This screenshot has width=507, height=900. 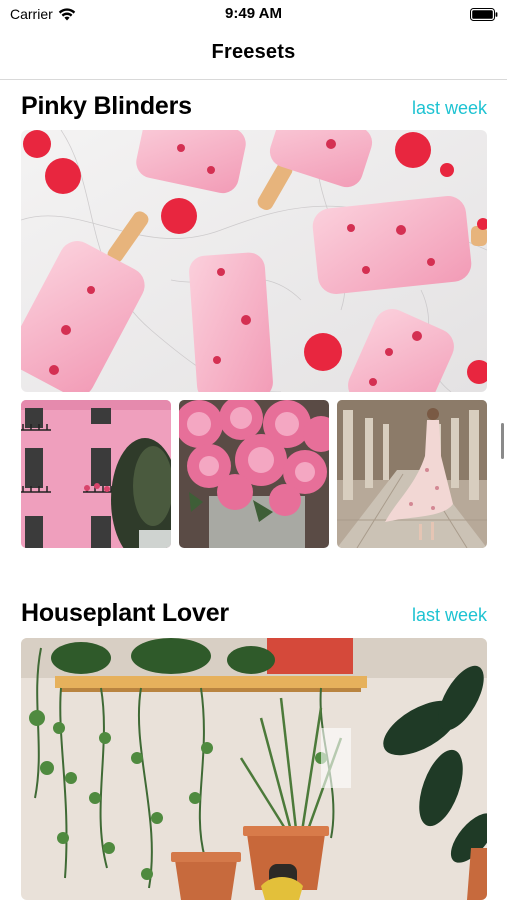 What do you see at coordinates (253, 619) in the screenshot?
I see `section-header: Houseplant Lover last week` at bounding box center [253, 619].